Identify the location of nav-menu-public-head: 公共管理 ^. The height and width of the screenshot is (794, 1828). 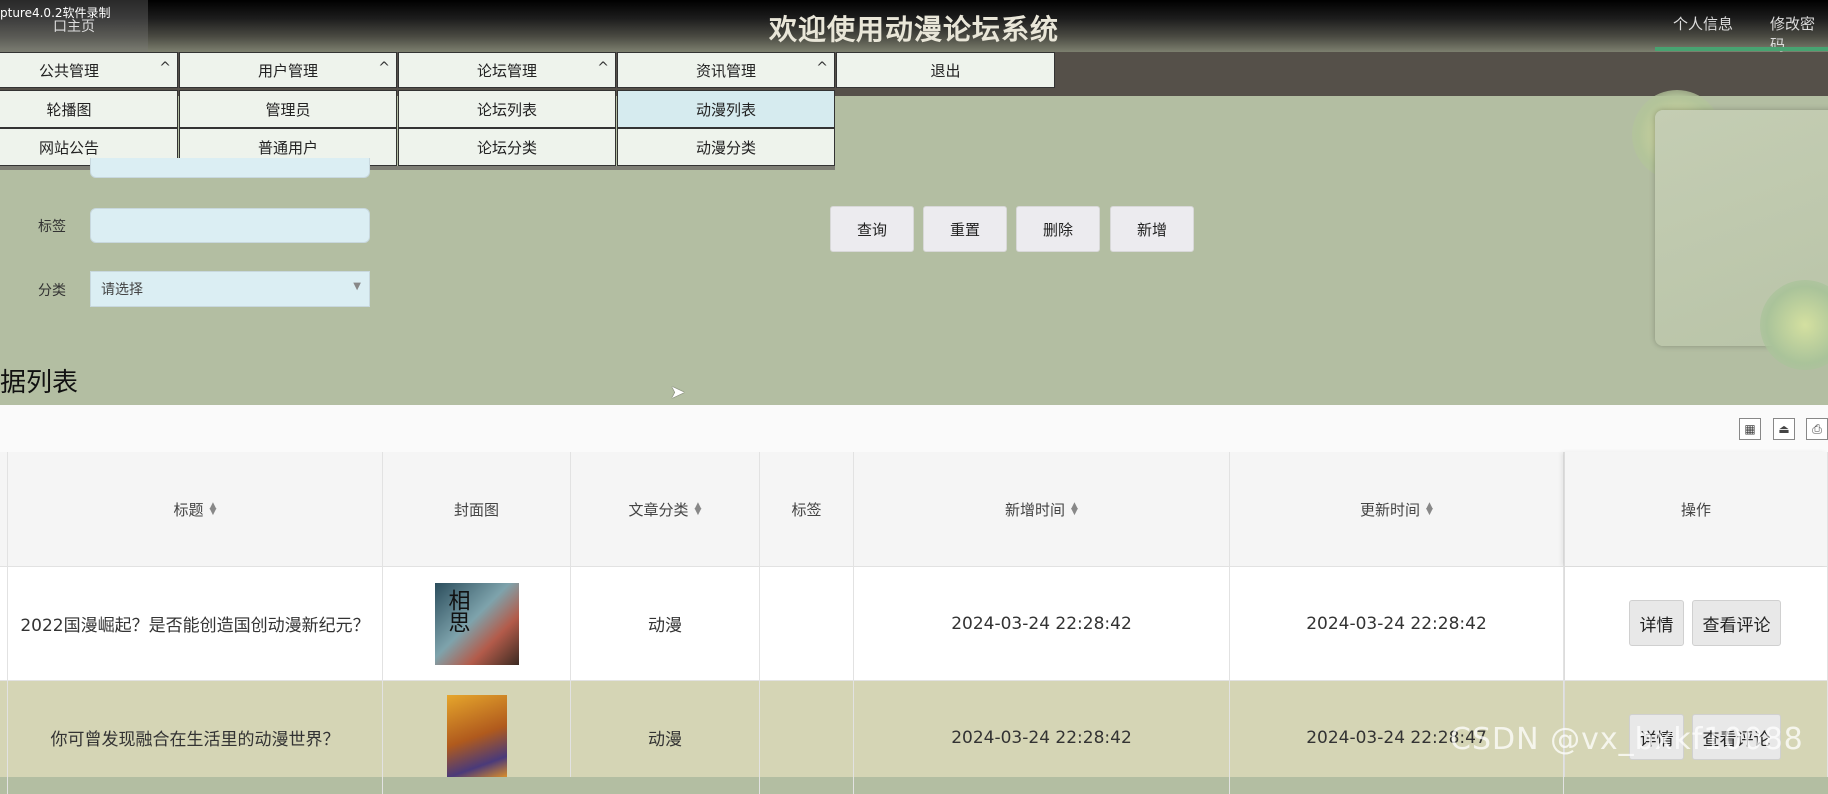
(89, 70).